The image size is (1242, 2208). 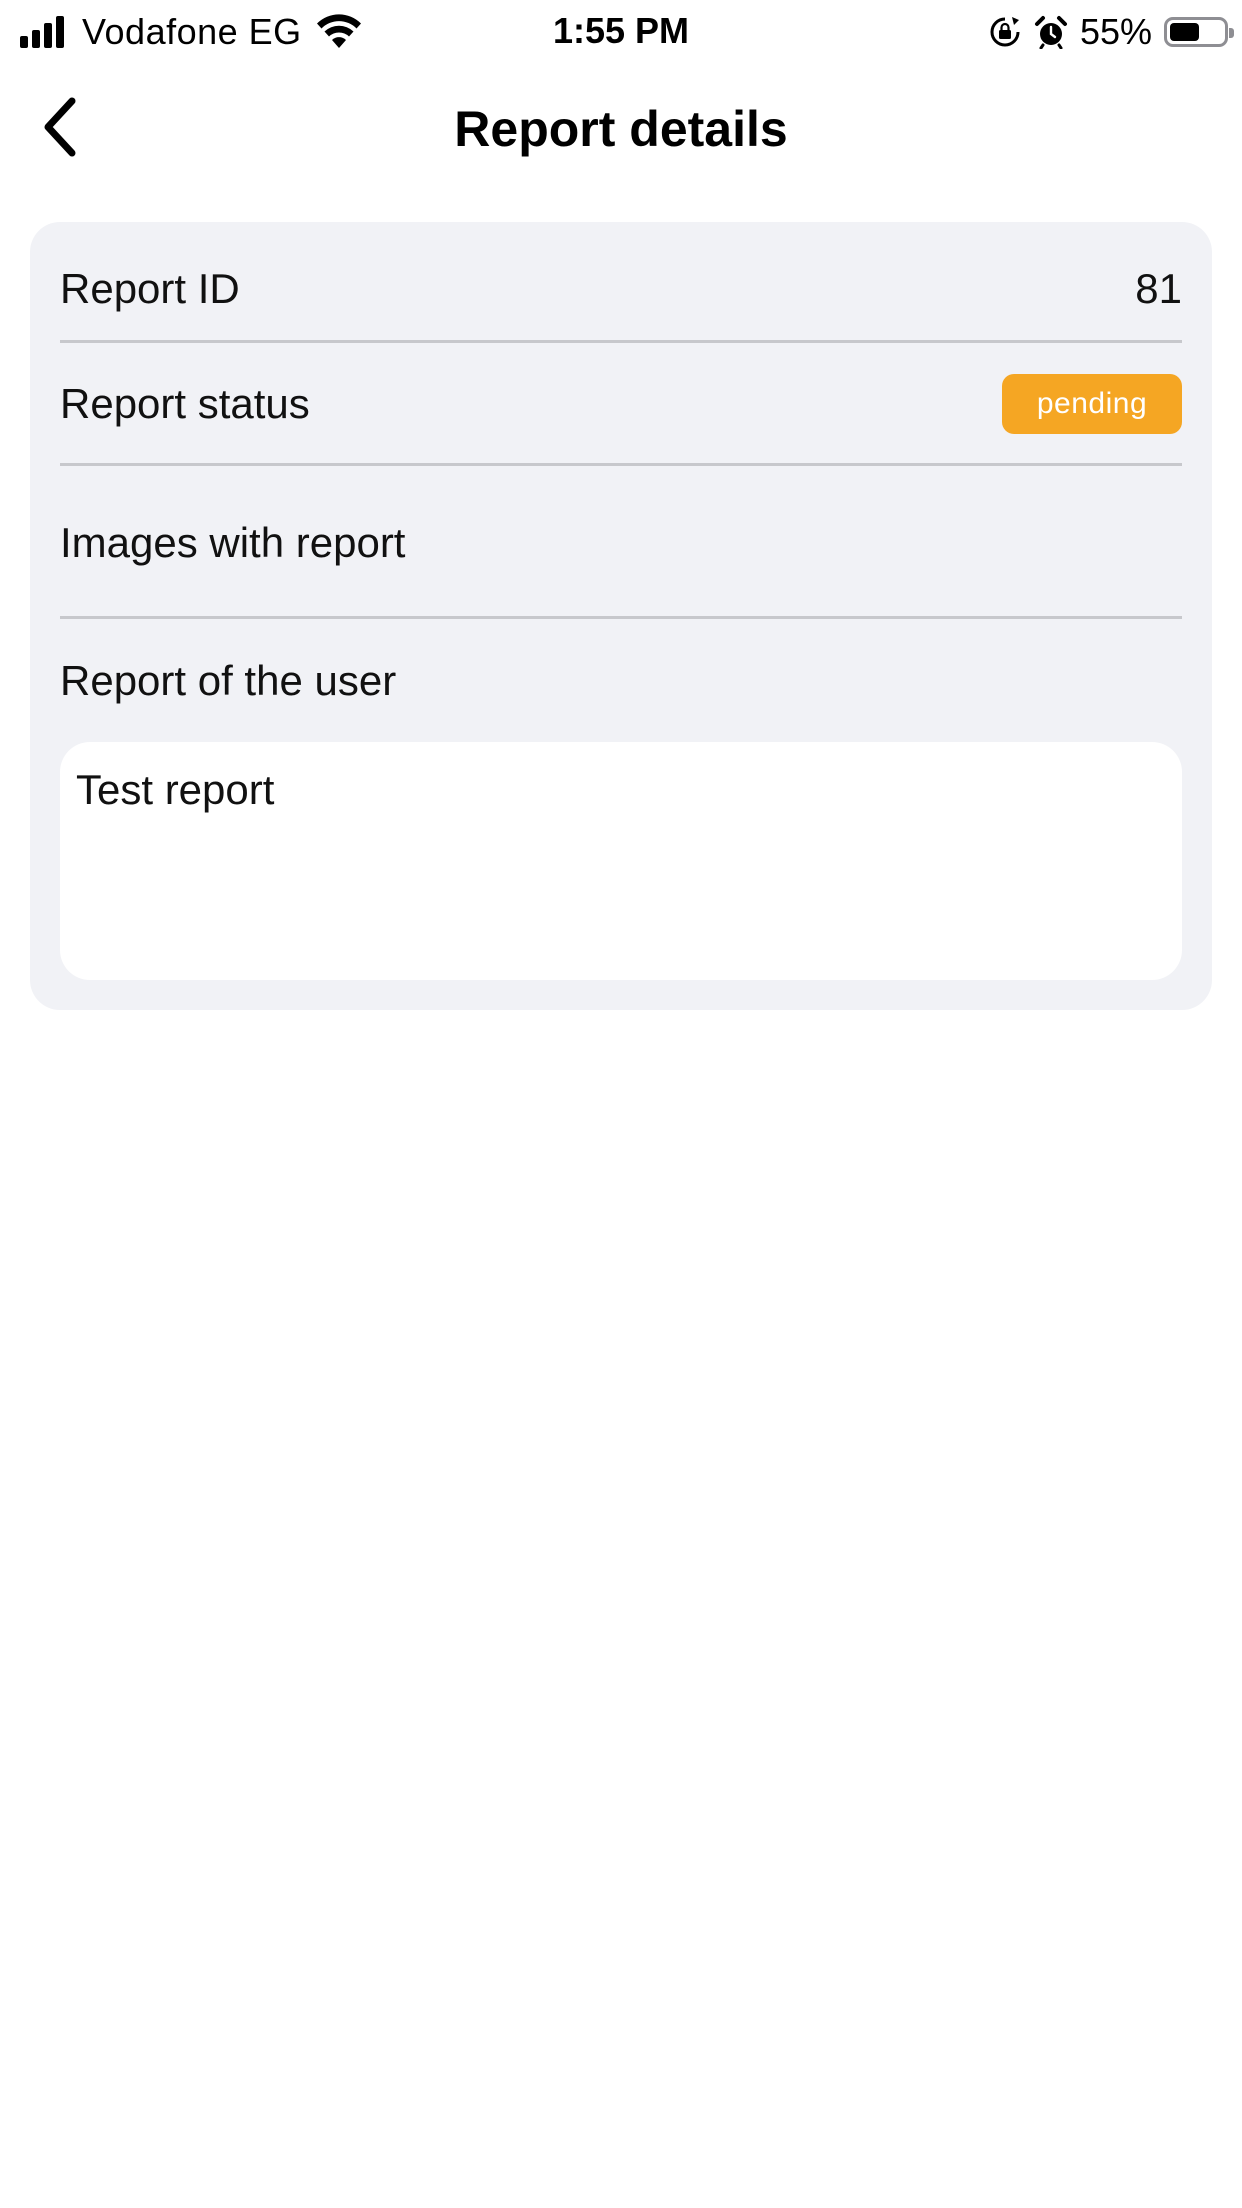 I want to click on status-badge: pending, so click(x=1092, y=404).